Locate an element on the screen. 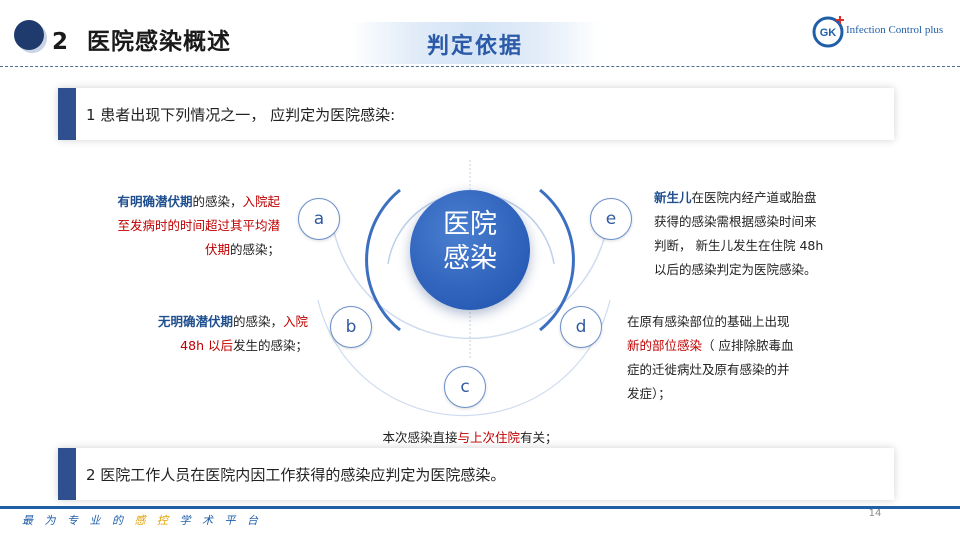 The image size is (960, 540). criterion-c: 本次感染直接与上次住院有关； is located at coordinates (470, 438).